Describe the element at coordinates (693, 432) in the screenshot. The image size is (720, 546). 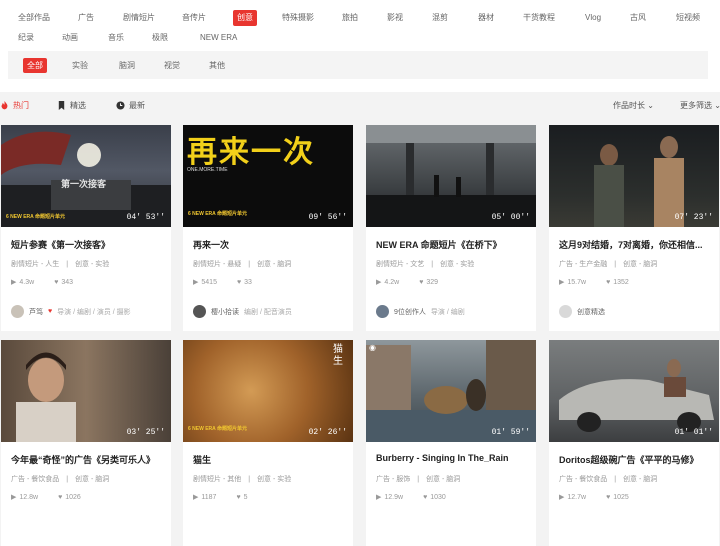
I see `video-duration: 01' 01''` at that location.